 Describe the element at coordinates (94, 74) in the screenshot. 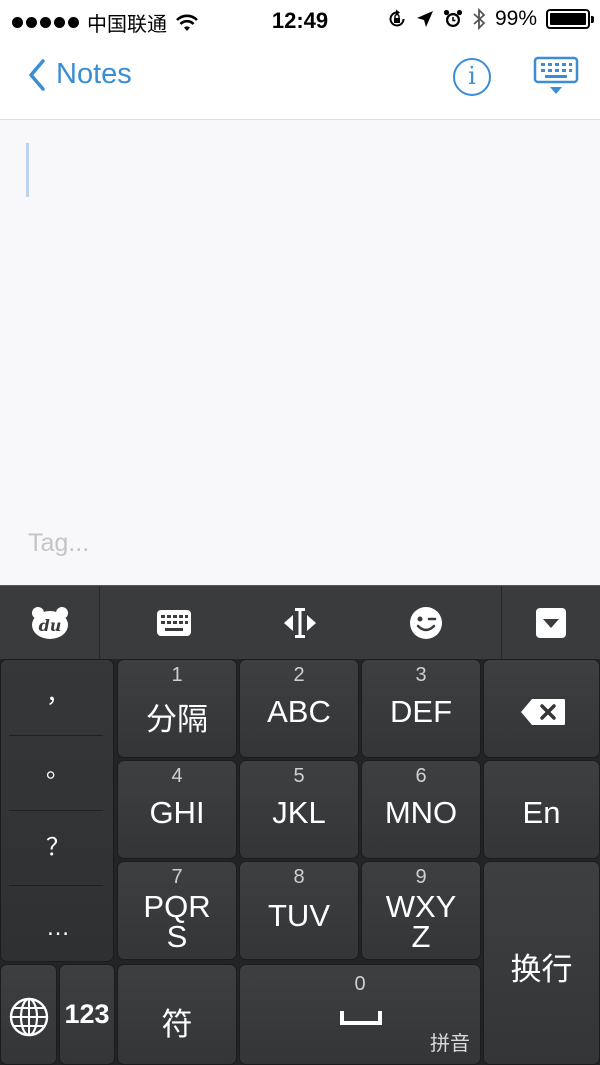

I see `back-label: Notes` at that location.